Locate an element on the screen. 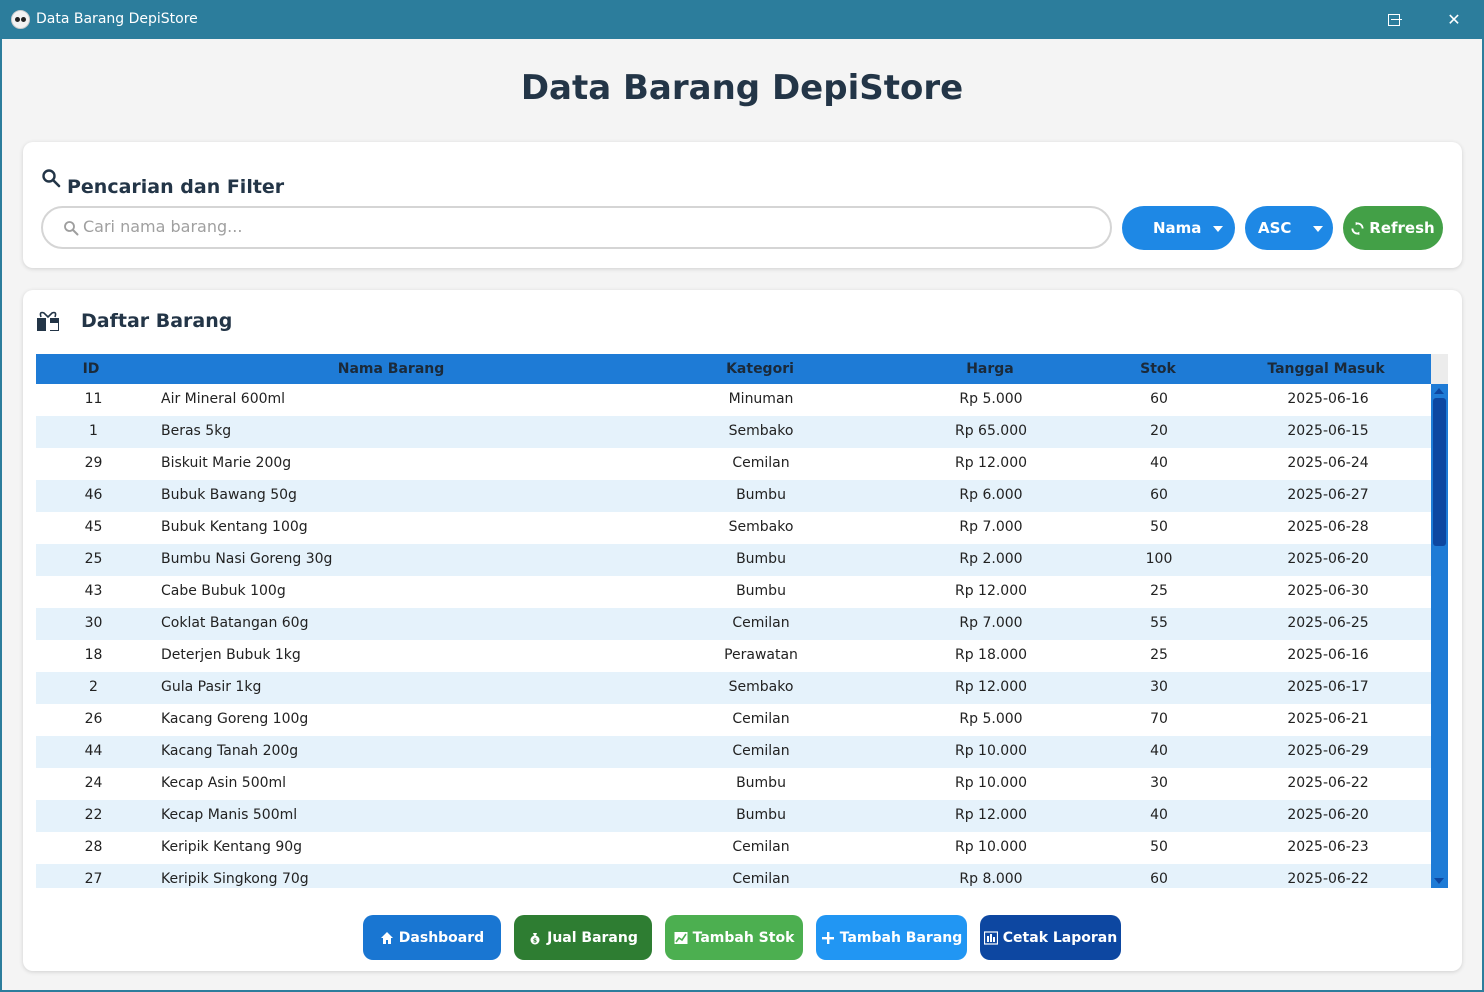 The height and width of the screenshot is (992, 1484). cell-tanggal: 2025-06-30 is located at coordinates (1328, 591).